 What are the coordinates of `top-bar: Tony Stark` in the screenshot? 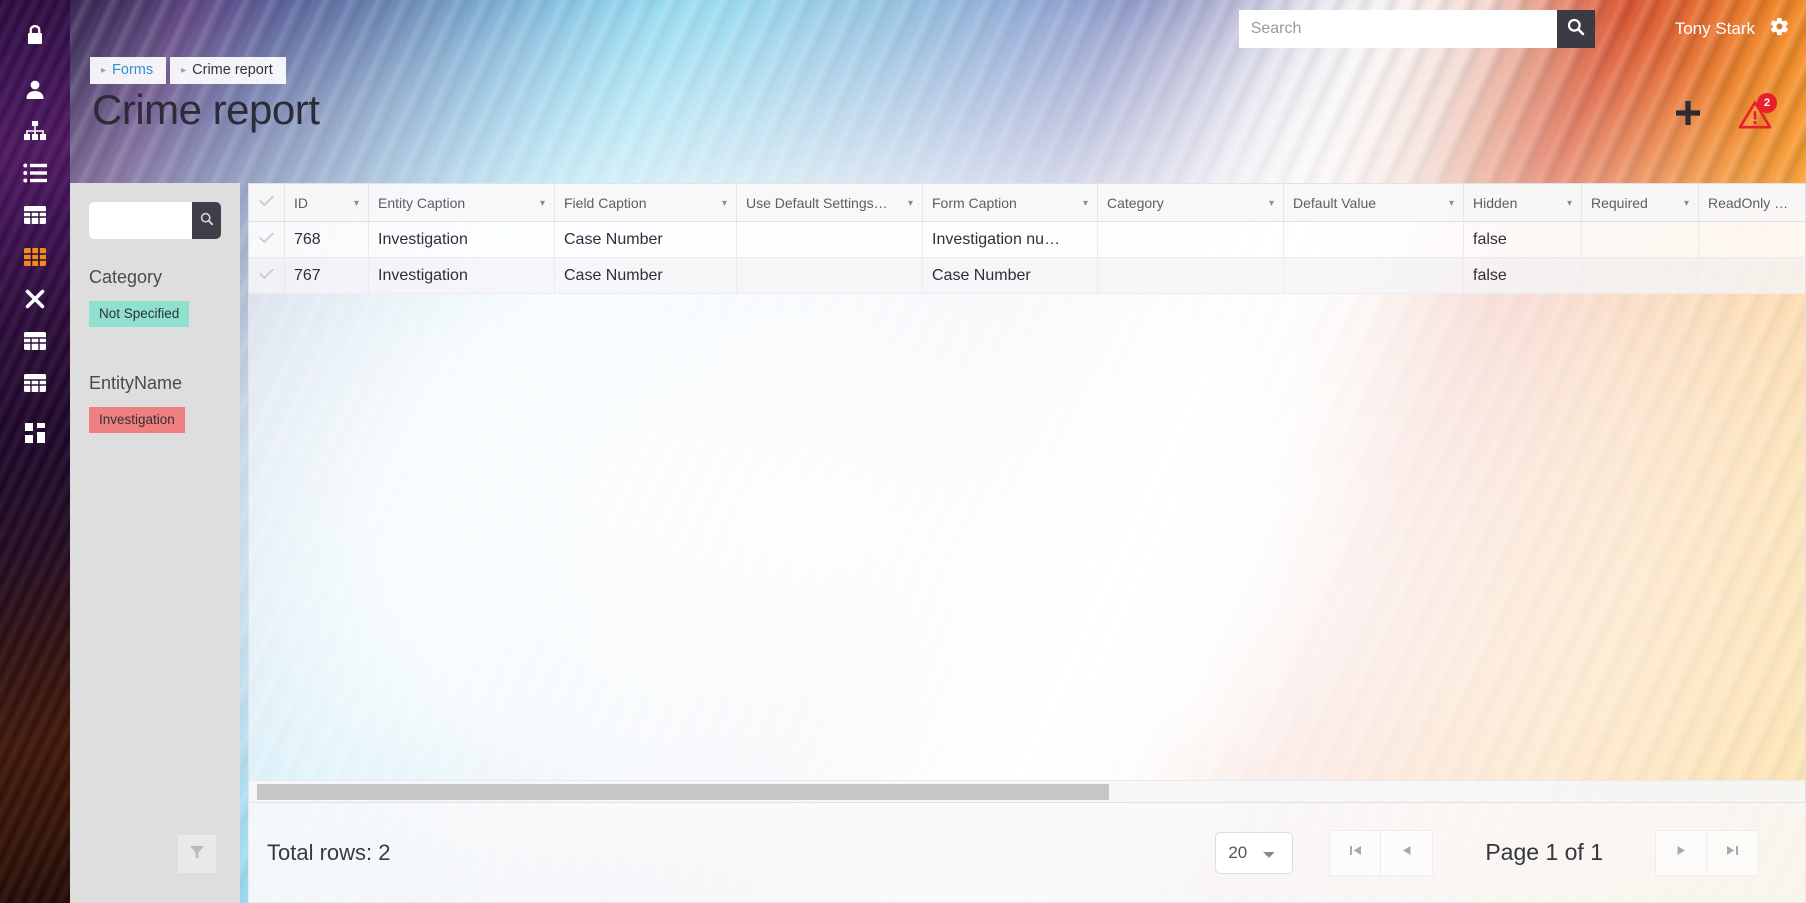 It's located at (938, 28).